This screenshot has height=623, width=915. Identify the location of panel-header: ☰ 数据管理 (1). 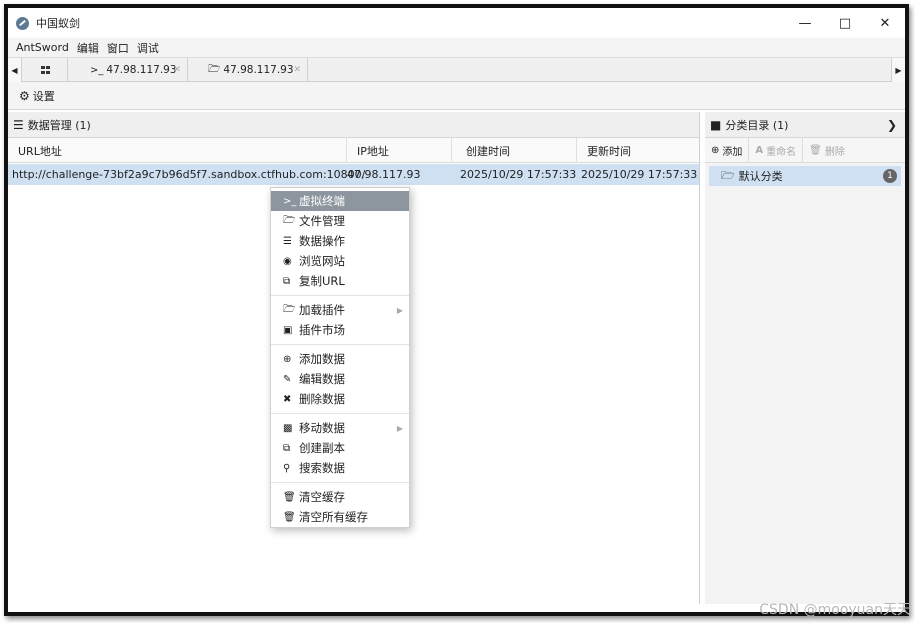
(353, 125).